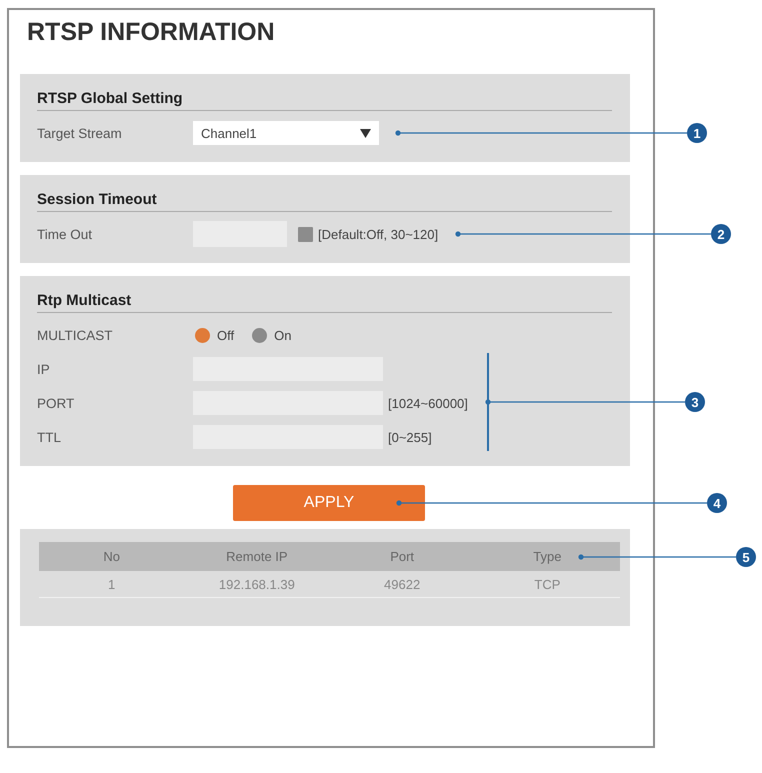 This screenshot has width=762, height=773. What do you see at coordinates (256, 584) in the screenshot?
I see `table-cell: 192.168.1.39` at bounding box center [256, 584].